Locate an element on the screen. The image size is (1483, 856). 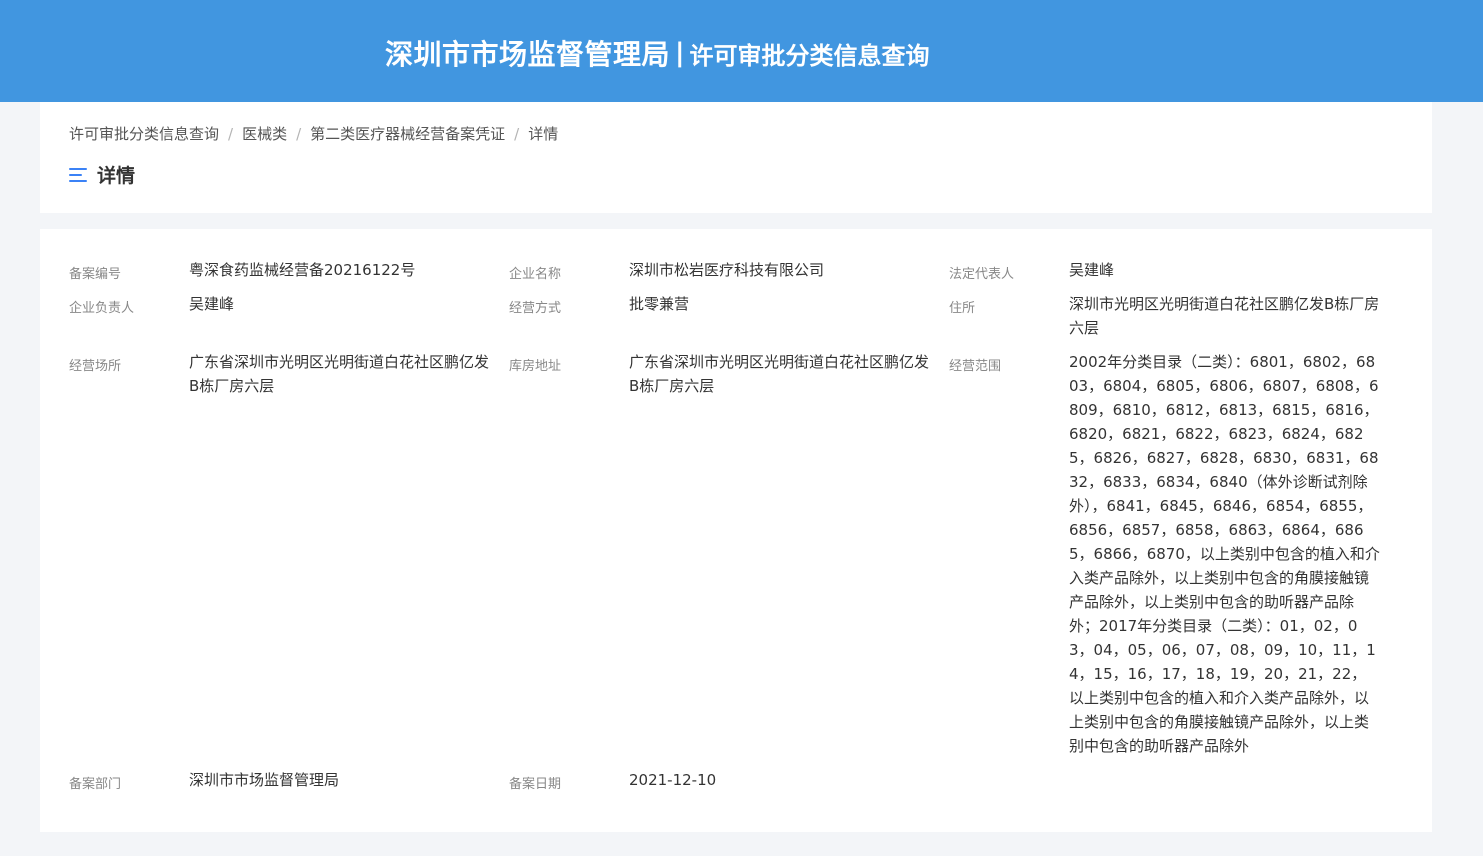
business-mode-label: 经营方式 is located at coordinates (535, 308).